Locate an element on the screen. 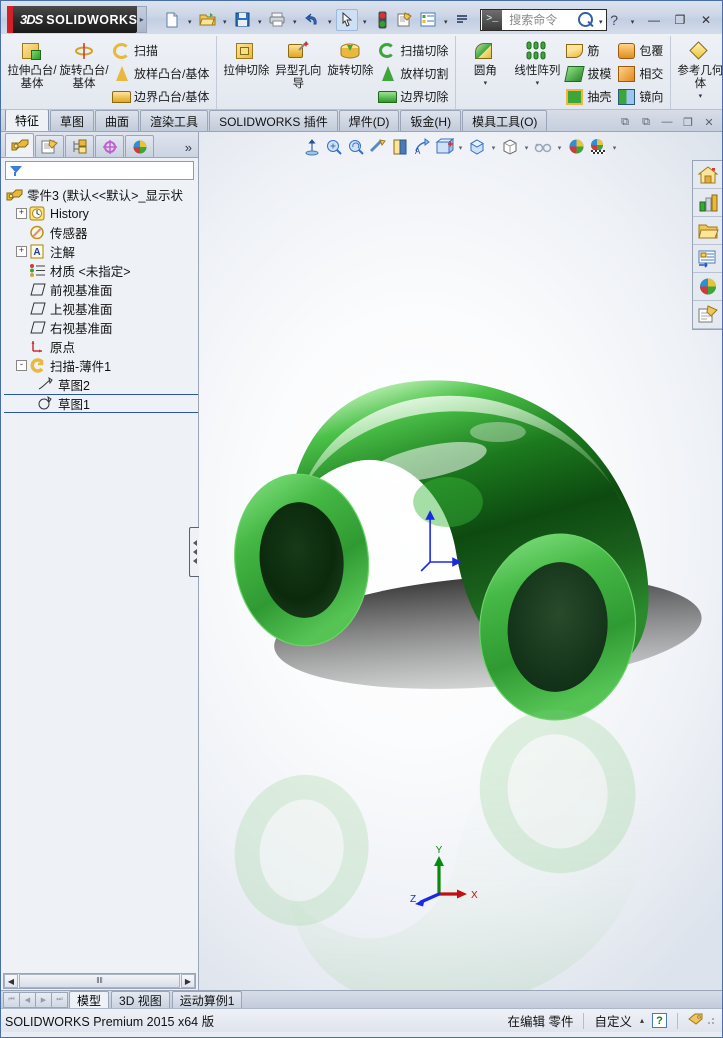 The height and width of the screenshot is (1038, 723). intersect-button: 相交 is located at coordinates (641, 73).